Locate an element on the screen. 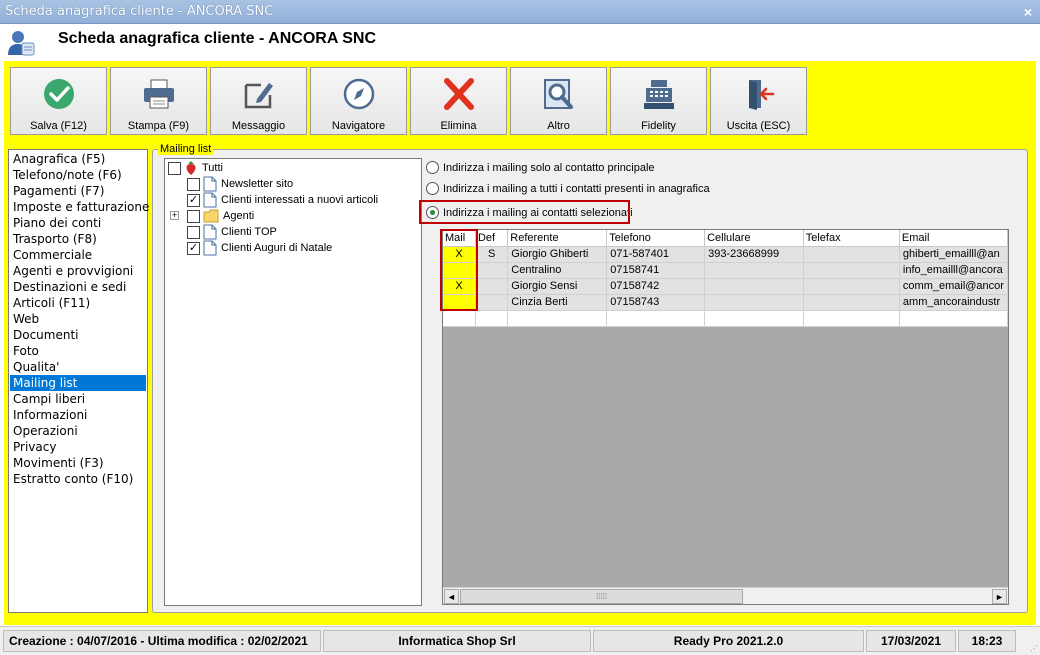  table-row: Cinzia Berti 07158743 amm_ancoraindustr is located at coordinates (725, 302).